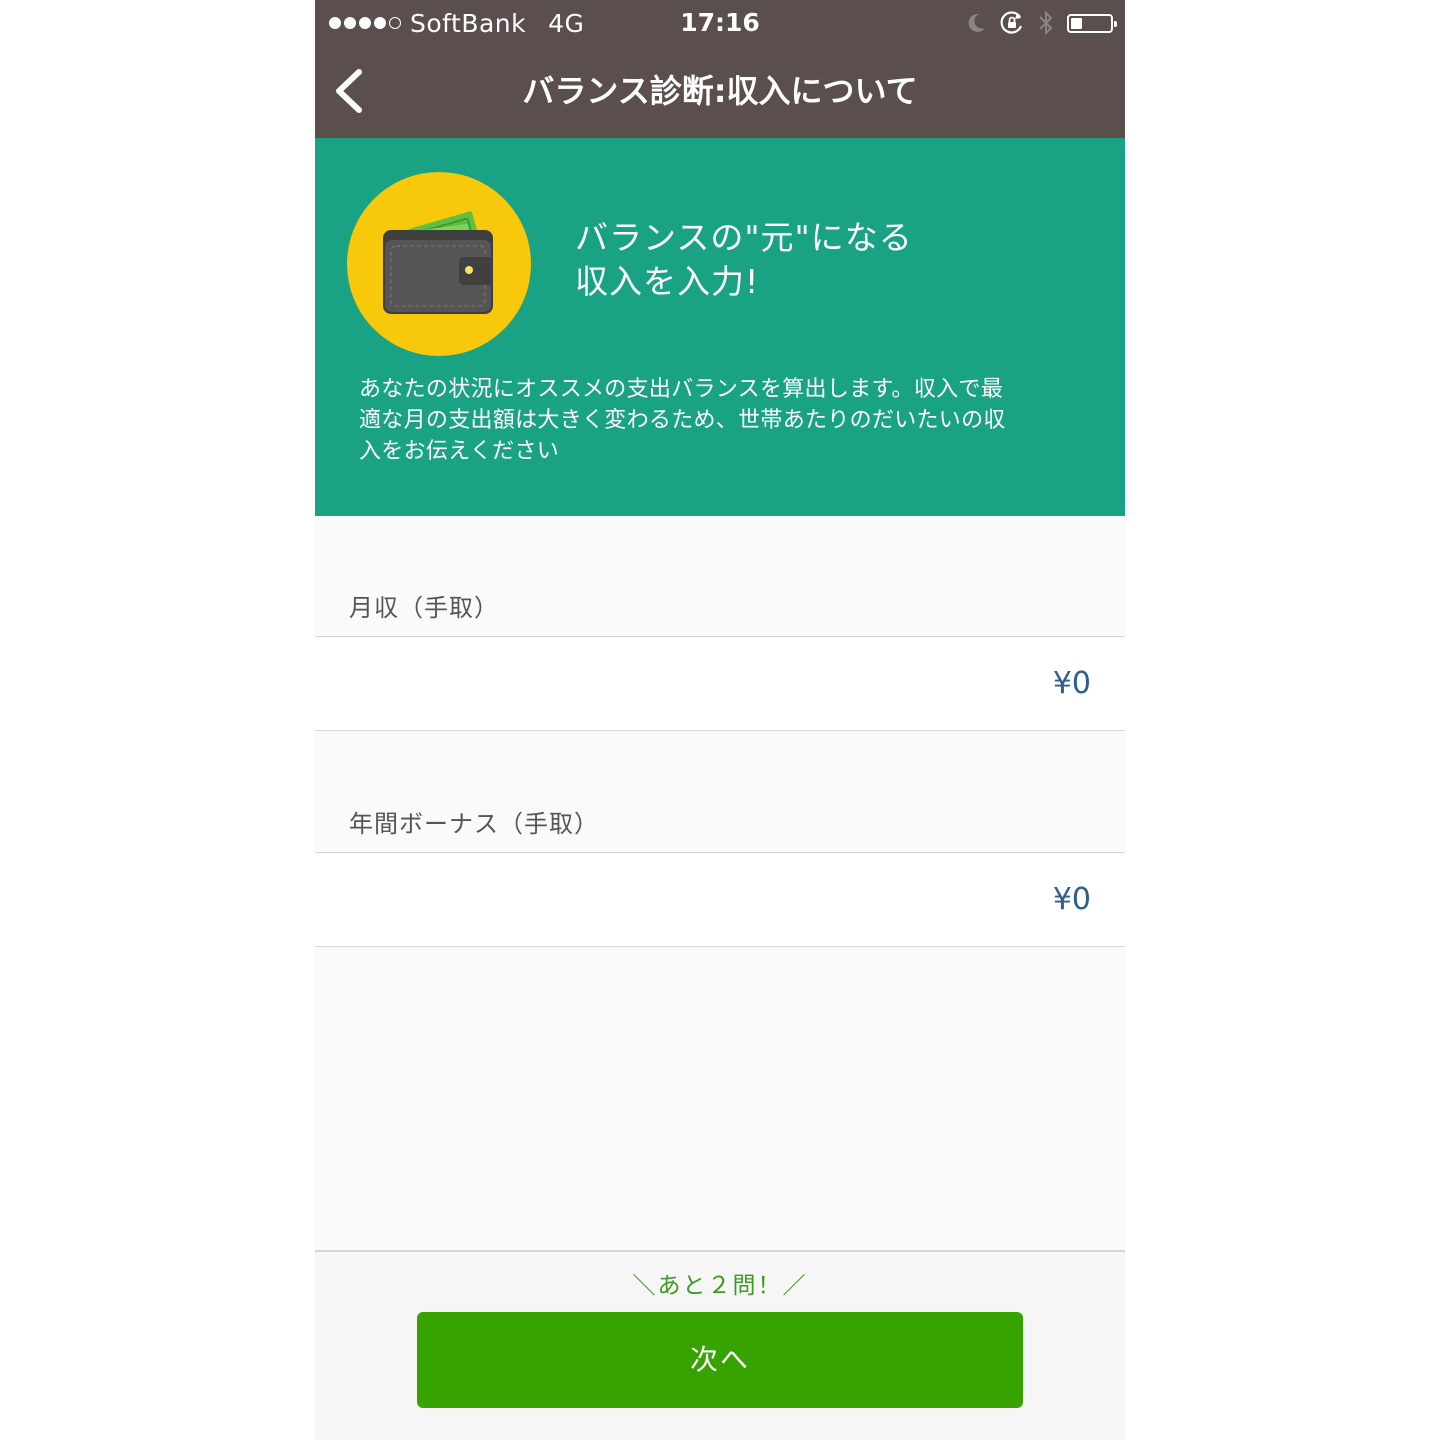 The height and width of the screenshot is (1440, 1440). What do you see at coordinates (976, 22) in the screenshot?
I see `moon-icon` at bounding box center [976, 22].